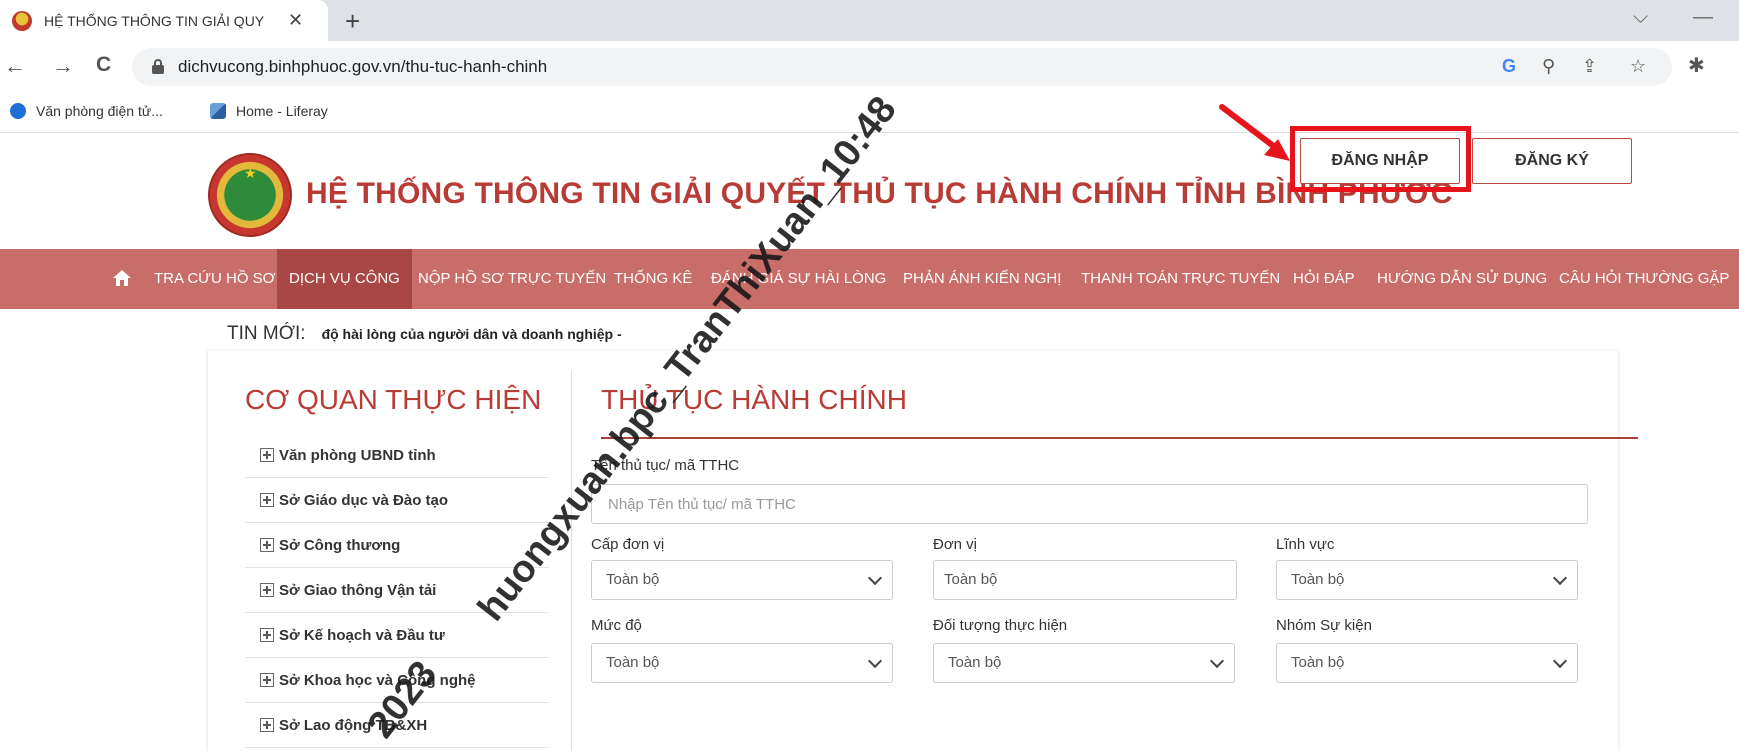 Image resolution: width=1739 pixels, height=751 pixels. I want to click on procedure-search-input, so click(1089, 504).